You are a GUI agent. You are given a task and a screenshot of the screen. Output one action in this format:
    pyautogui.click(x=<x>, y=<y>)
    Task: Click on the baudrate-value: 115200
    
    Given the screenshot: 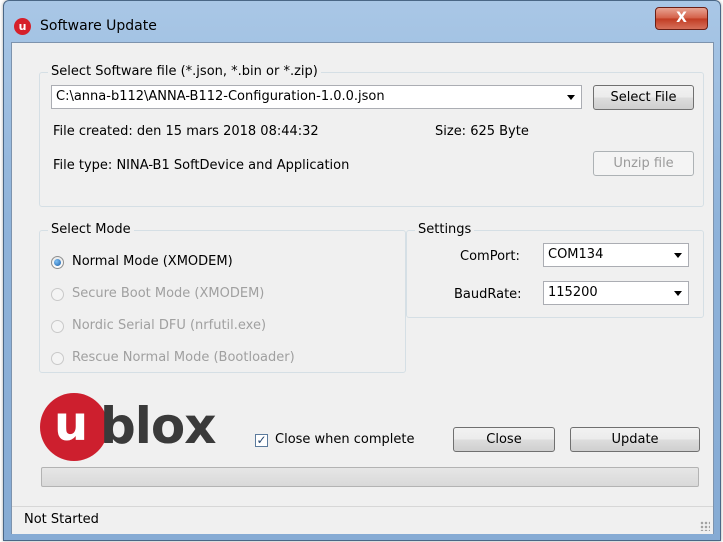 What is the action you would take?
    pyautogui.click(x=573, y=292)
    